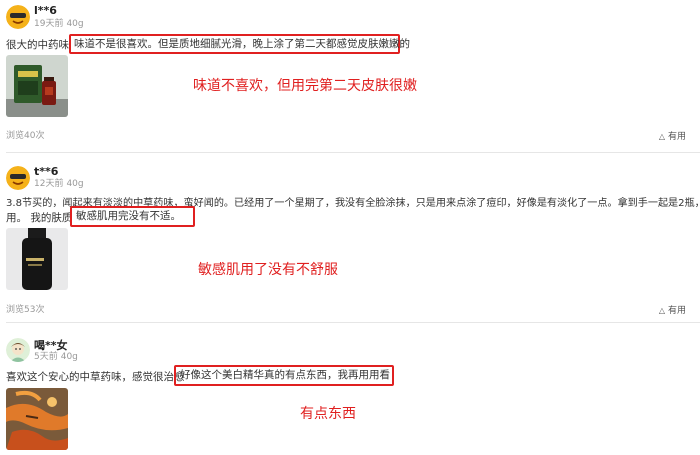  I want to click on review-text-plain: 喜欢这个安心的中草药味，感觉很治愈, so click(95, 377).